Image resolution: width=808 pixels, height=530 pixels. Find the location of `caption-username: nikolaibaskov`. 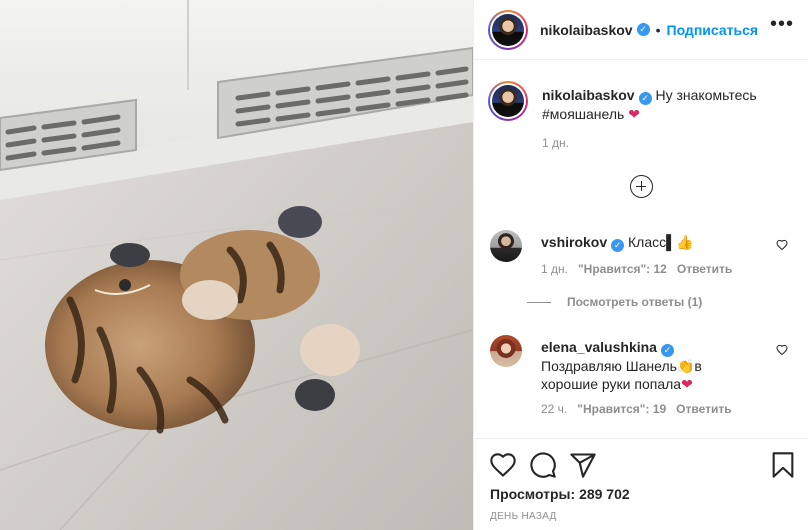

caption-username: nikolaibaskov is located at coordinates (588, 95).